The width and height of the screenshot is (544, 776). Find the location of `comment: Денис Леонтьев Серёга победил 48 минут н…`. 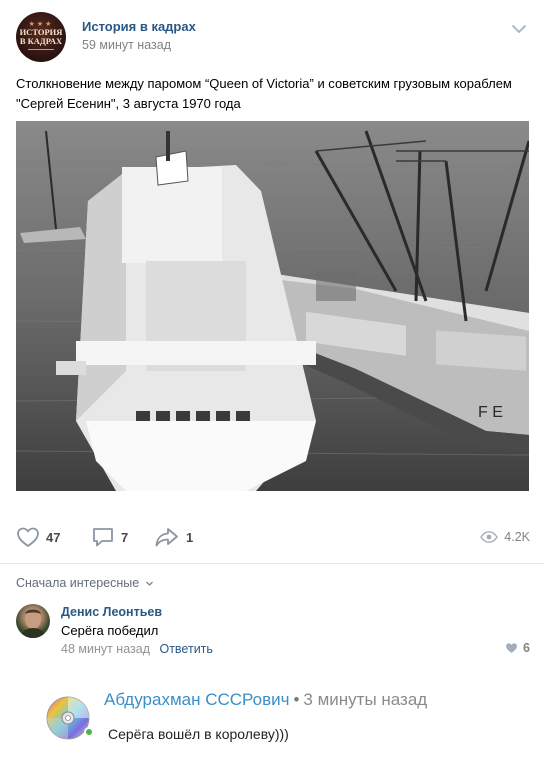

comment: Денис Леонтьев Серёга победил 48 минут н… is located at coordinates (272, 633).